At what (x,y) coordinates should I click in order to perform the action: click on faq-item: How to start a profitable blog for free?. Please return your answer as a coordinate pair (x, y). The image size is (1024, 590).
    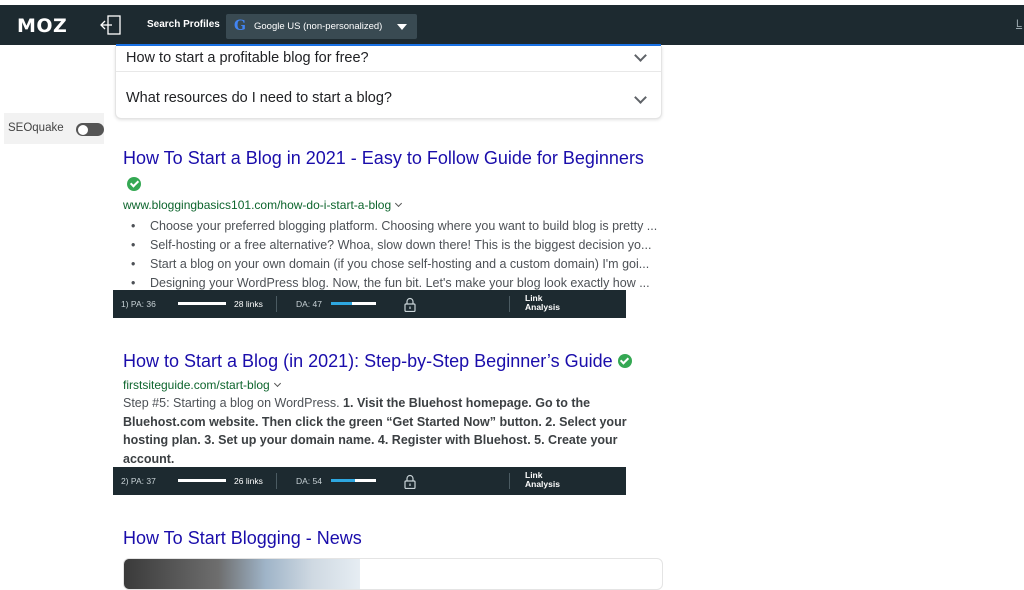
    Looking at the image, I should click on (388, 59).